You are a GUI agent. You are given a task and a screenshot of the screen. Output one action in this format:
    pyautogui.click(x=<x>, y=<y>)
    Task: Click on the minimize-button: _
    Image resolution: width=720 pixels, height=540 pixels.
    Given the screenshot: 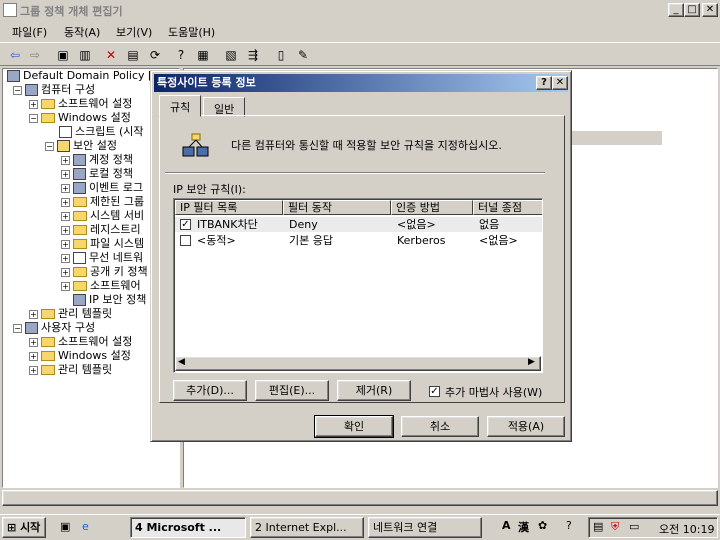 What is the action you would take?
    pyautogui.click(x=676, y=10)
    